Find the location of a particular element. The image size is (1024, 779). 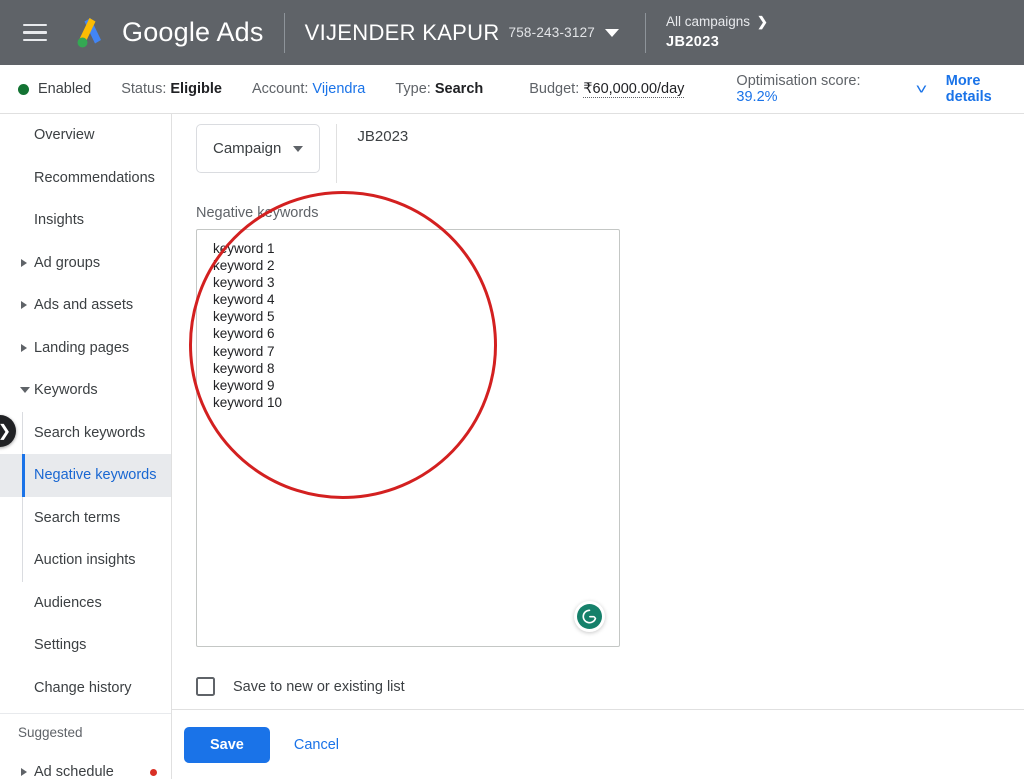

sidebar-item-label: Recommendations is located at coordinates (94, 177).